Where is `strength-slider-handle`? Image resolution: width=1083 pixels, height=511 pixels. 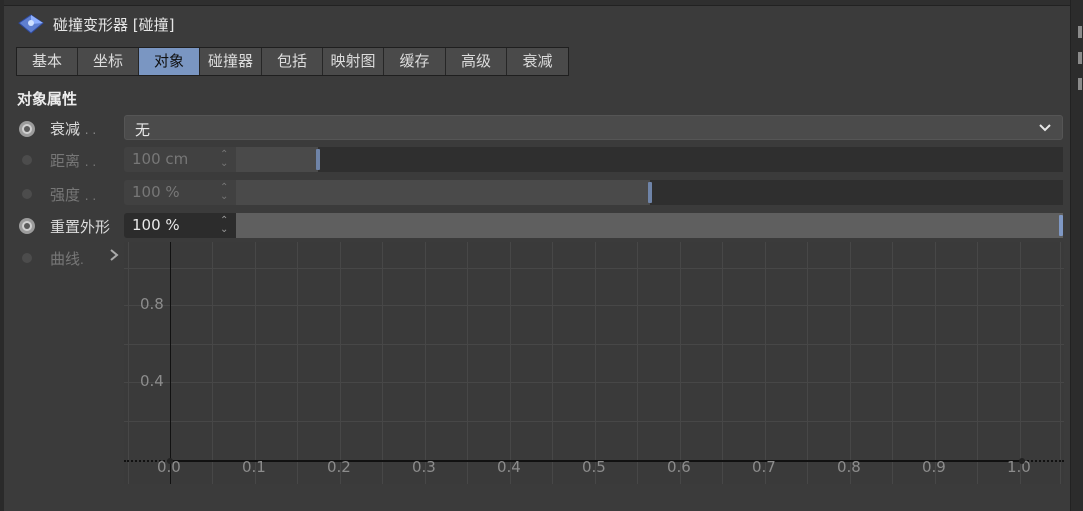 strength-slider-handle is located at coordinates (650, 192).